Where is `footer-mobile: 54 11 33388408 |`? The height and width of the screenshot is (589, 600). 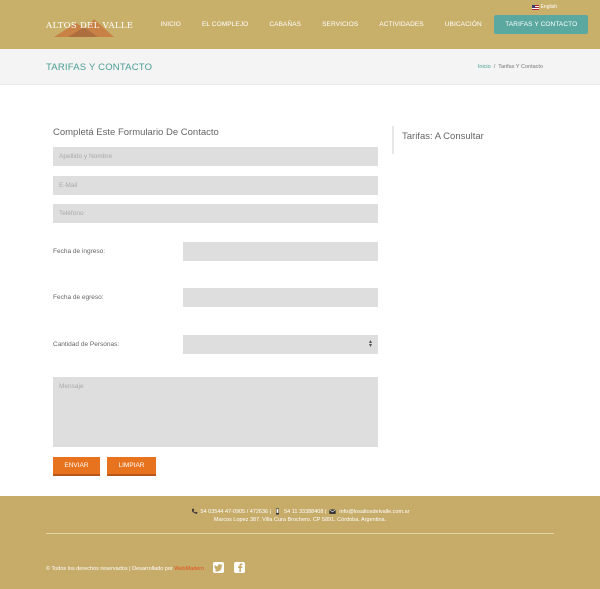 footer-mobile: 54 11 33388408 | is located at coordinates (305, 511).